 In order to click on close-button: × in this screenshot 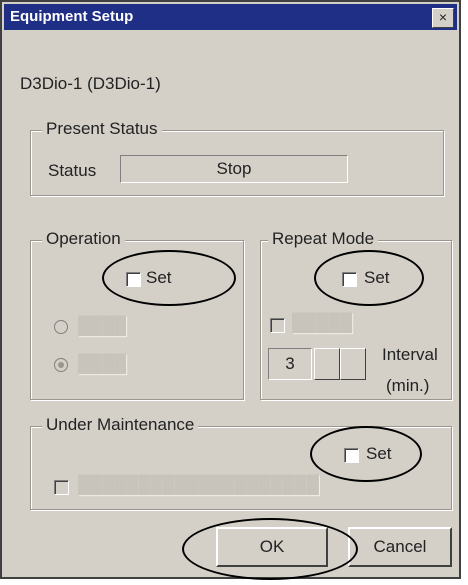, I will do `click(443, 18)`.